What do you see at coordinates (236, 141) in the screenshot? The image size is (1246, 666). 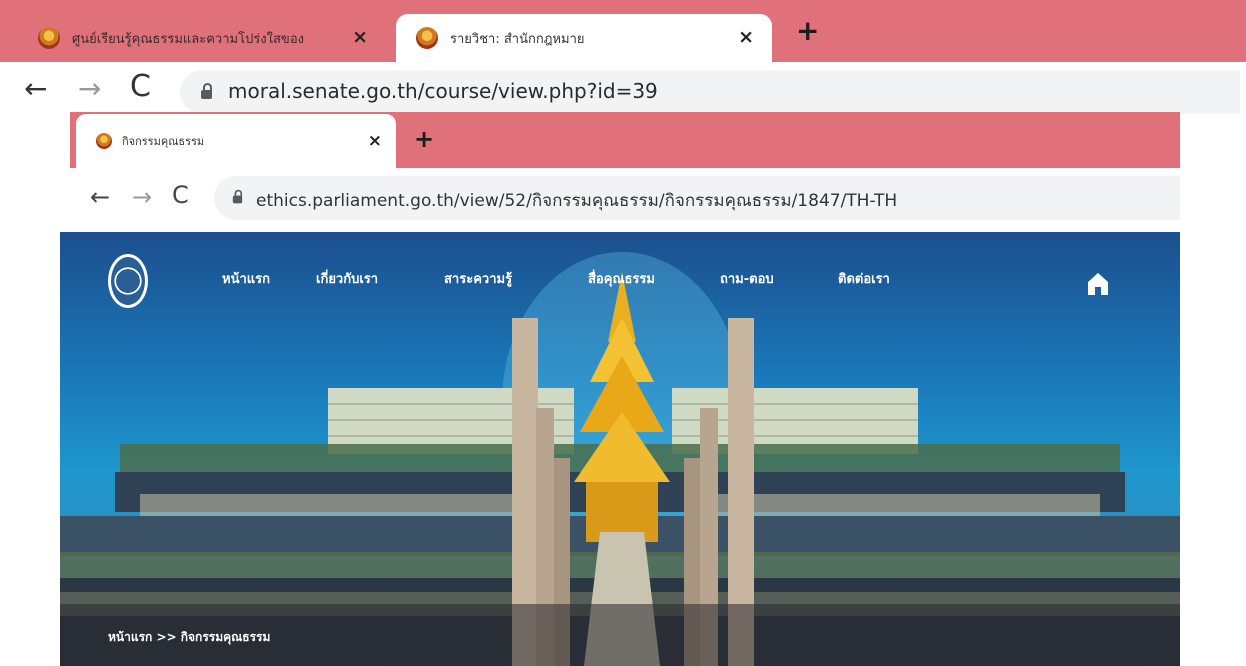 I see `inner-tab-ethics-activities: กิจกรรมคุณธรรม ×` at bounding box center [236, 141].